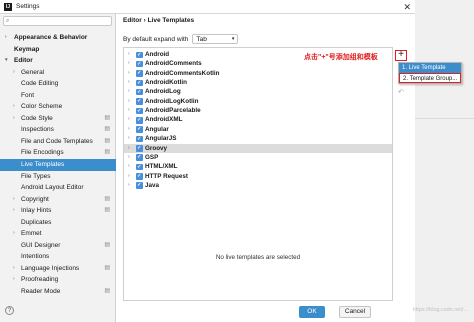 This screenshot has width=474, height=322. I want to click on sidebar-item-label: Editor, so click(23, 61).